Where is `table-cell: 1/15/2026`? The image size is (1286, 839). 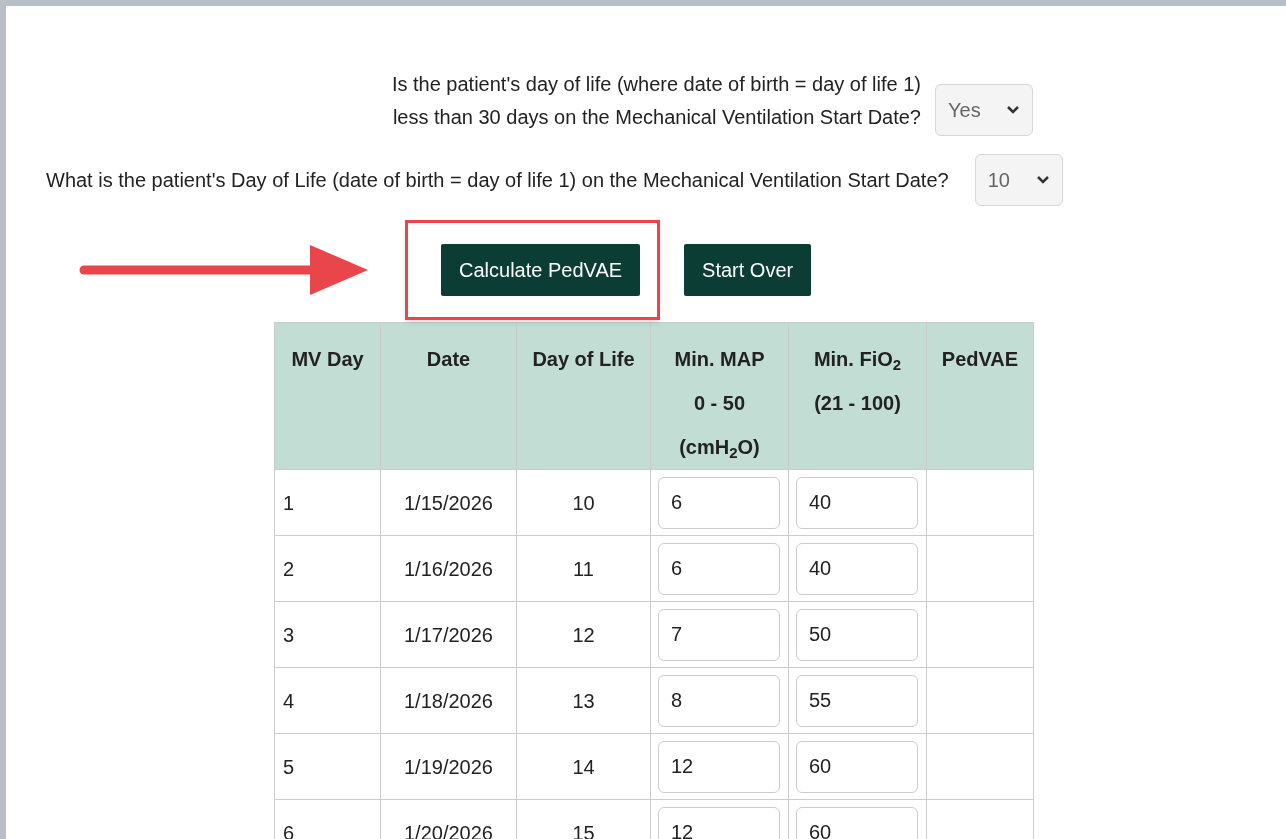 table-cell: 1/15/2026 is located at coordinates (448, 502).